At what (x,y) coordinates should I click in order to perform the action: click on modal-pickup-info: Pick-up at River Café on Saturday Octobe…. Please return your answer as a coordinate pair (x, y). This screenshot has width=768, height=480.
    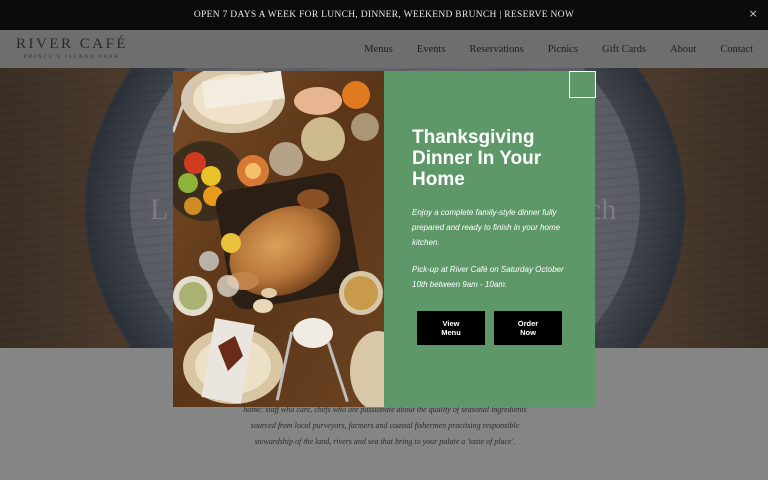
    Looking at the image, I should click on (488, 277).